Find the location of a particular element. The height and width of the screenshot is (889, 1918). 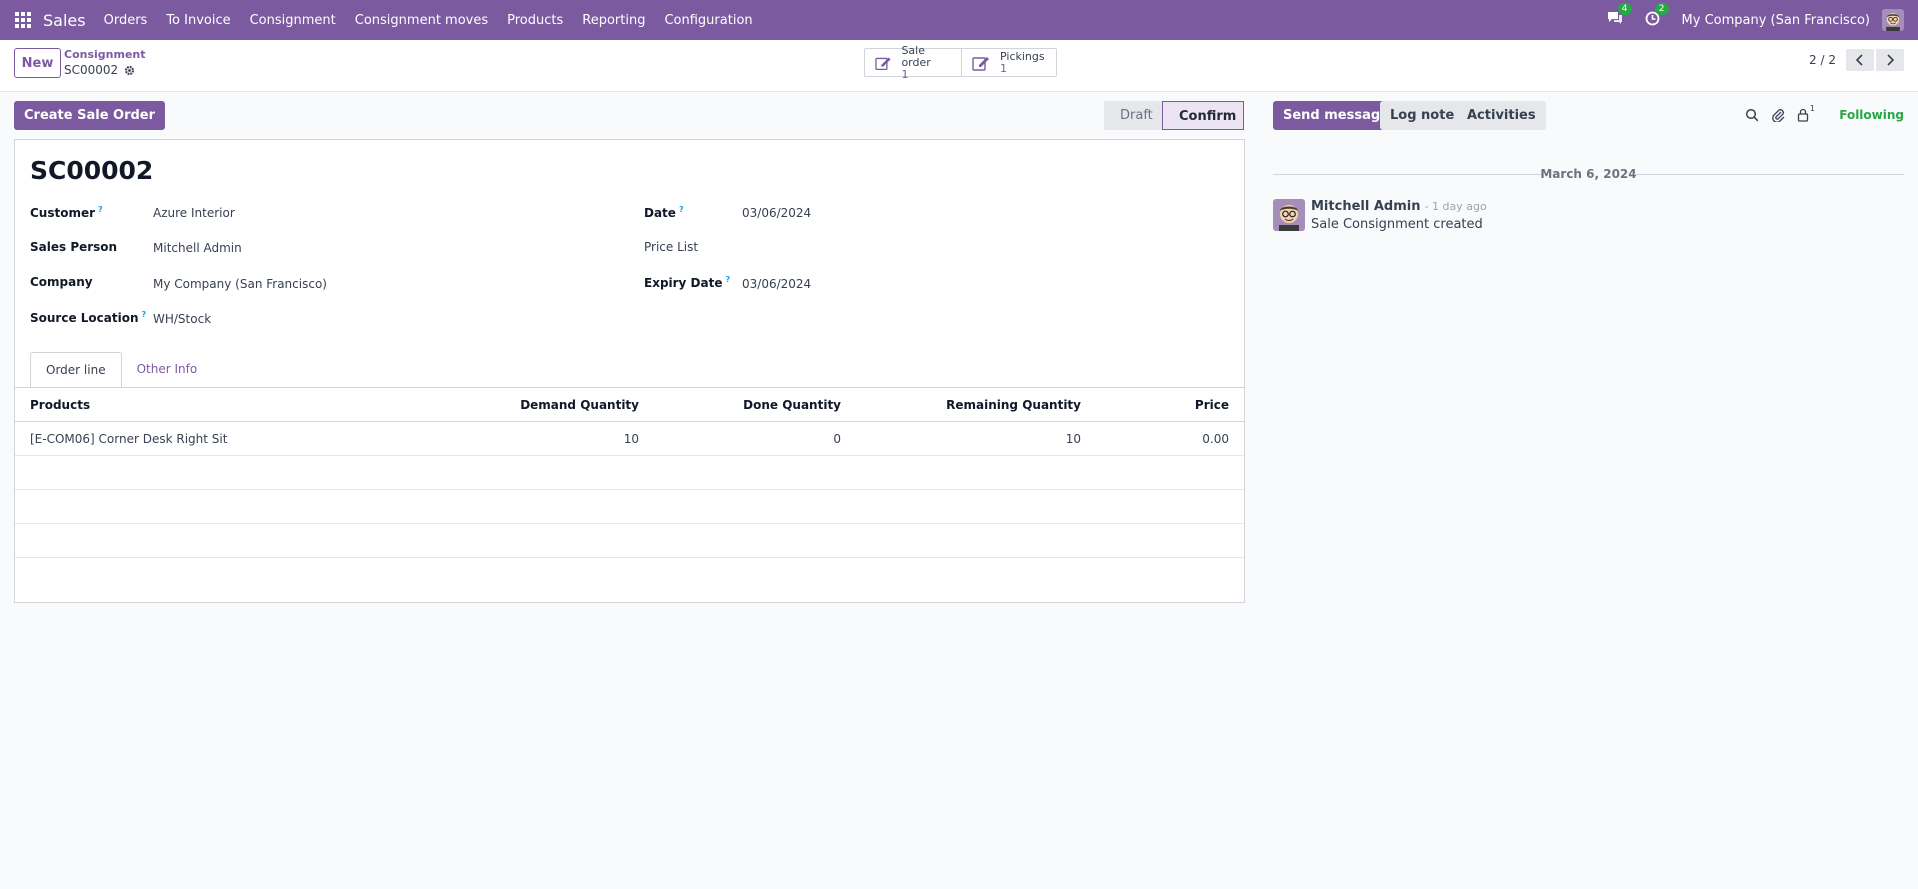

column-price: Price is located at coordinates (1212, 405).